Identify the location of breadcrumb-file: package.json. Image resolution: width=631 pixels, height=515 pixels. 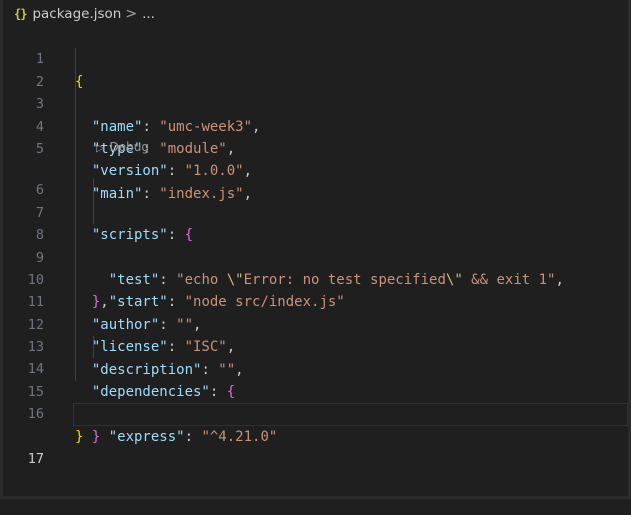
(76, 14).